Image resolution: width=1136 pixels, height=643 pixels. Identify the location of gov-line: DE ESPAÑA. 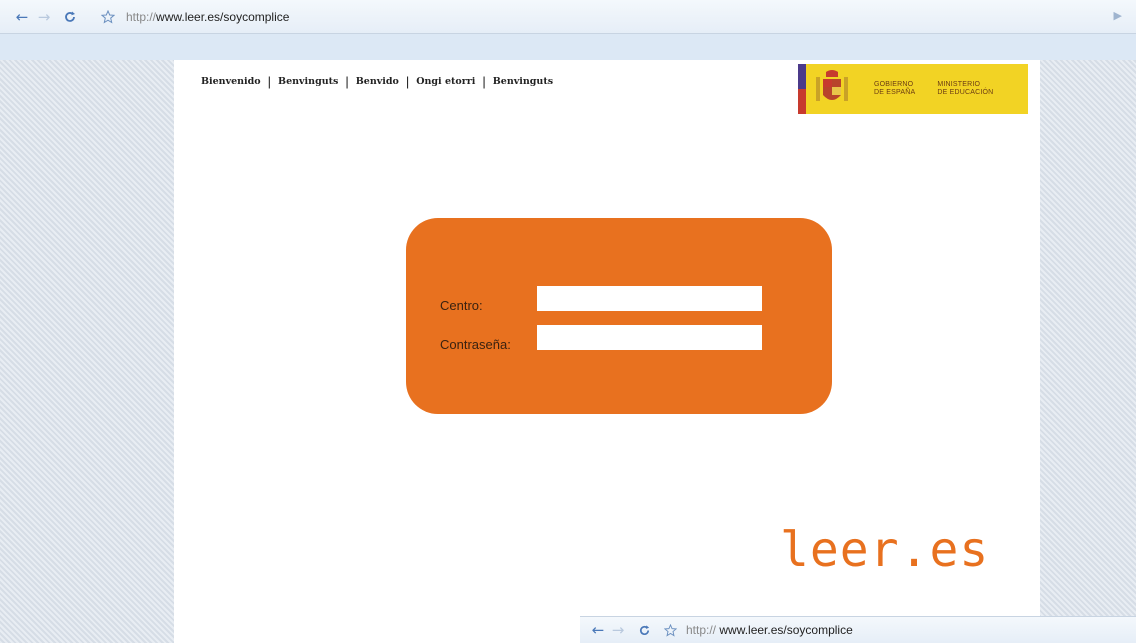
(895, 92).